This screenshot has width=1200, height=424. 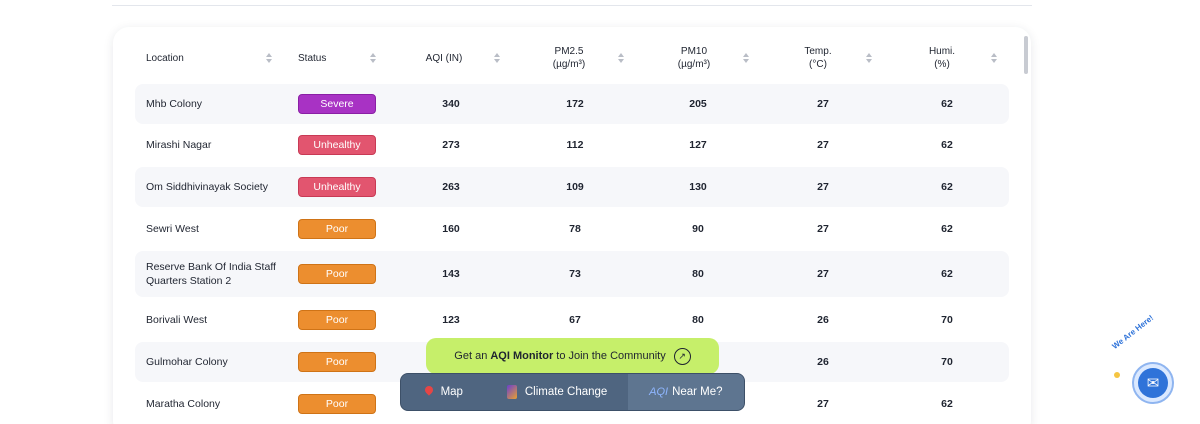 What do you see at coordinates (1117, 375) in the screenshot?
I see `decor-dot` at bounding box center [1117, 375].